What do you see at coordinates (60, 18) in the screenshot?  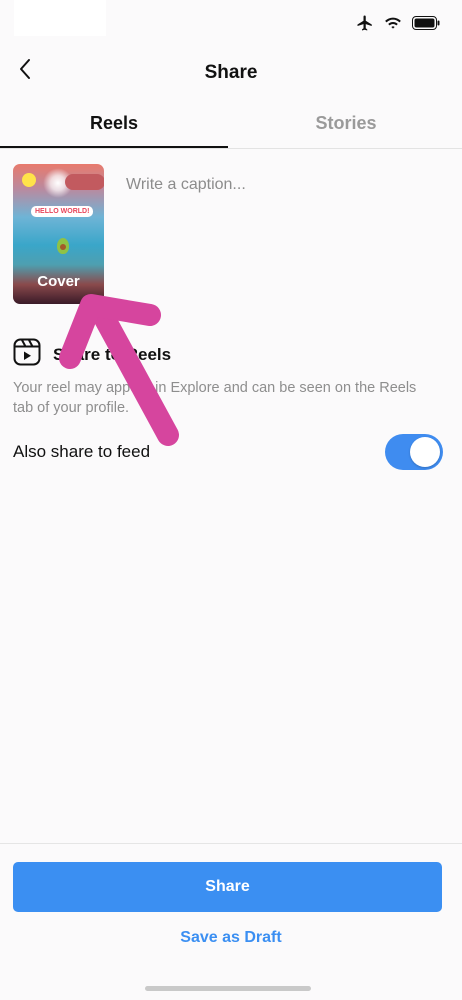 I see `status-bar-blank-area` at bounding box center [60, 18].